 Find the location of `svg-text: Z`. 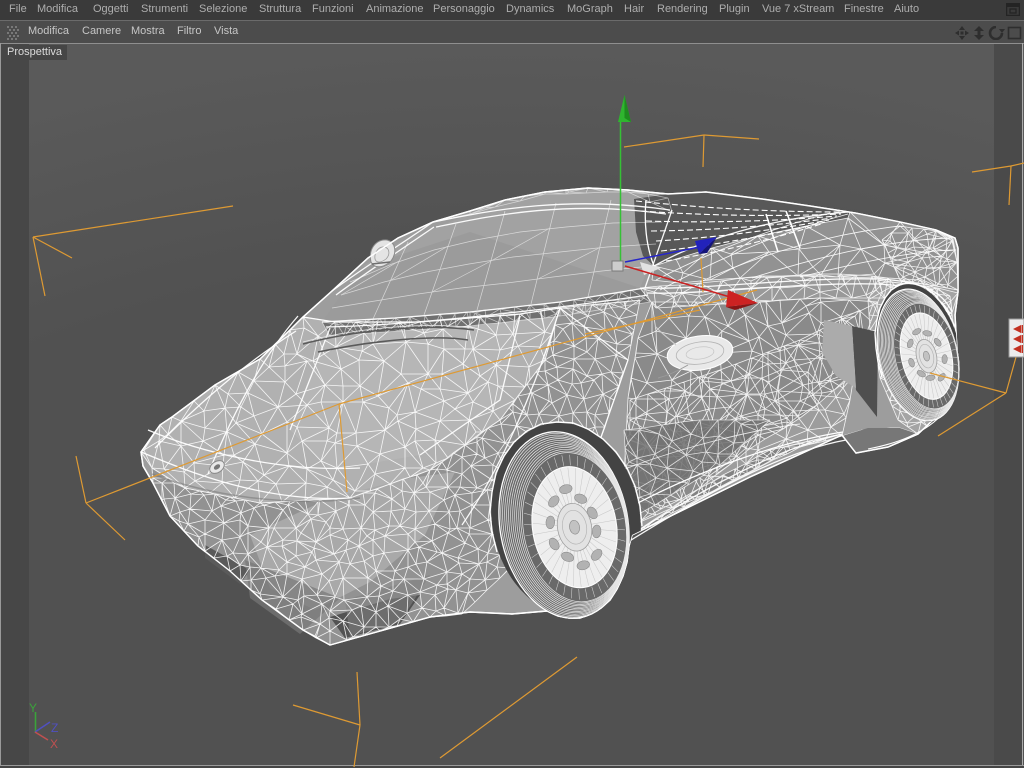

svg-text: Z is located at coordinates (54, 728).